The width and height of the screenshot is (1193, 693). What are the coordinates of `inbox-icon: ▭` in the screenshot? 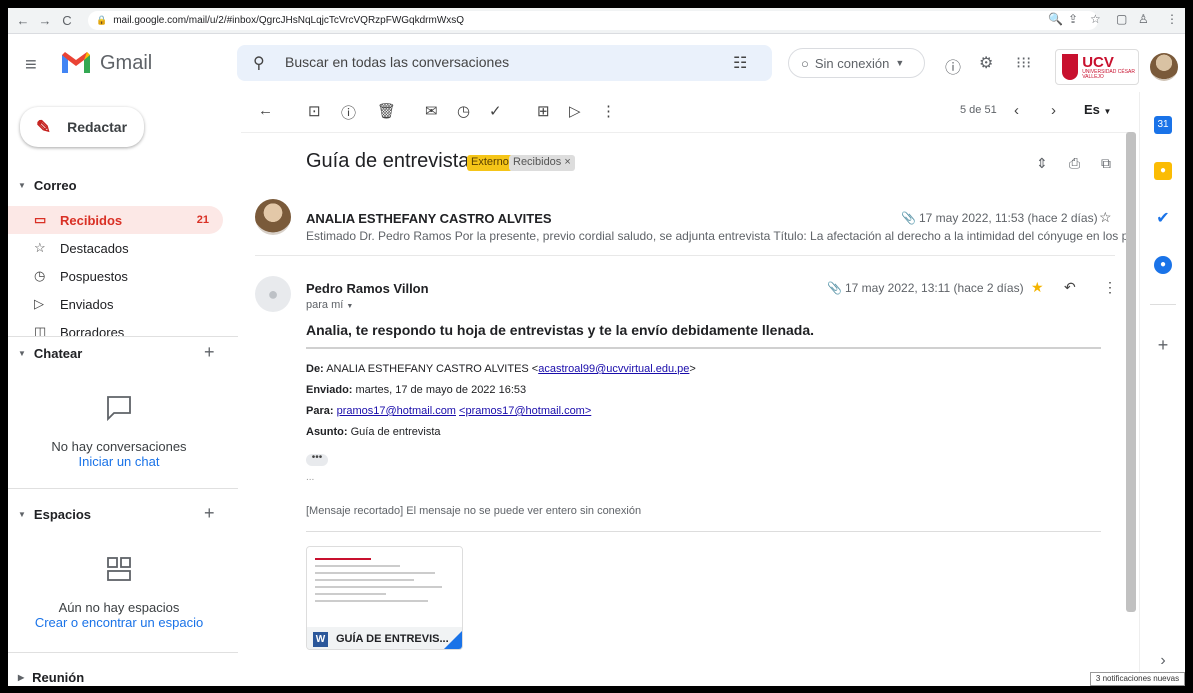 It's located at (40, 219).